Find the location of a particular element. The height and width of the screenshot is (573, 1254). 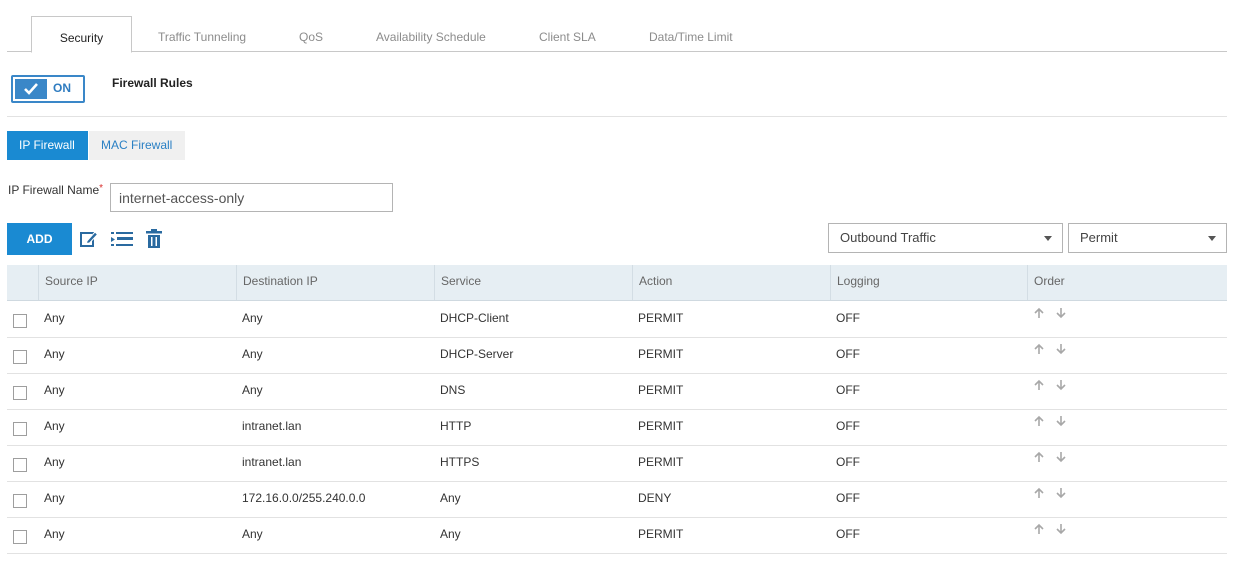

column-header-logging: Logging is located at coordinates (929, 282).